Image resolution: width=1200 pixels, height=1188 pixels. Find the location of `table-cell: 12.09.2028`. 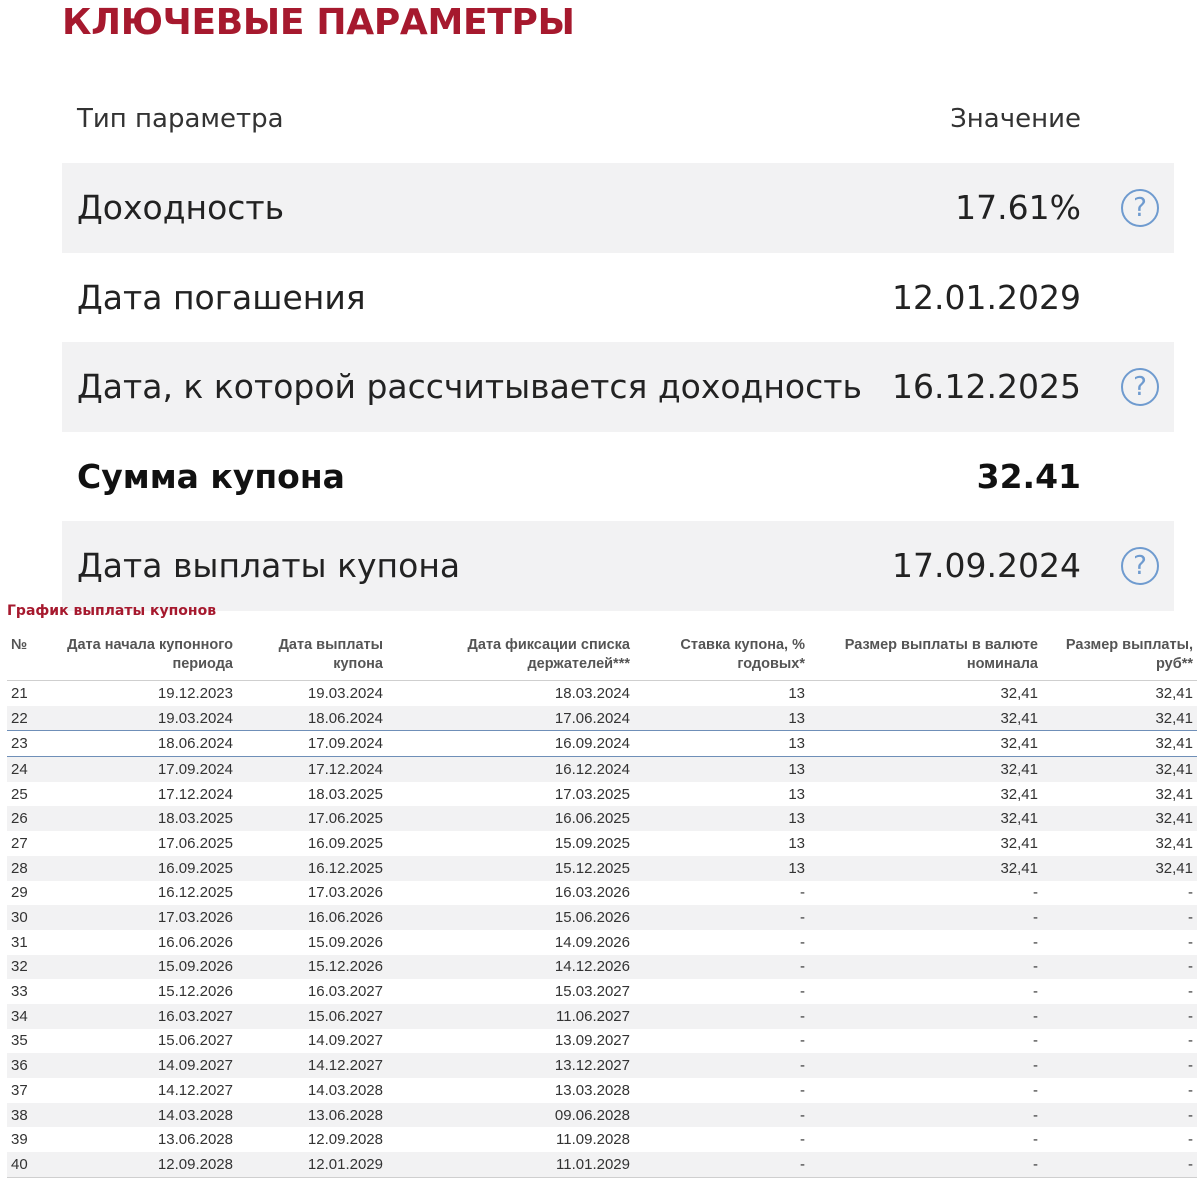

table-cell: 12.09.2028 is located at coordinates (142, 1165).